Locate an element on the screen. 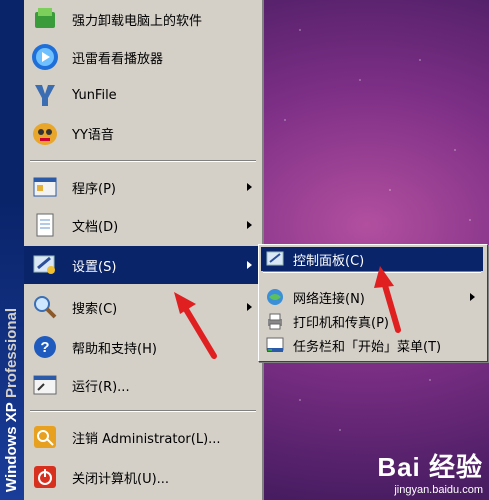 This screenshot has width=489, height=500. menu-item-search: 搜索(C) is located at coordinates (143, 307).